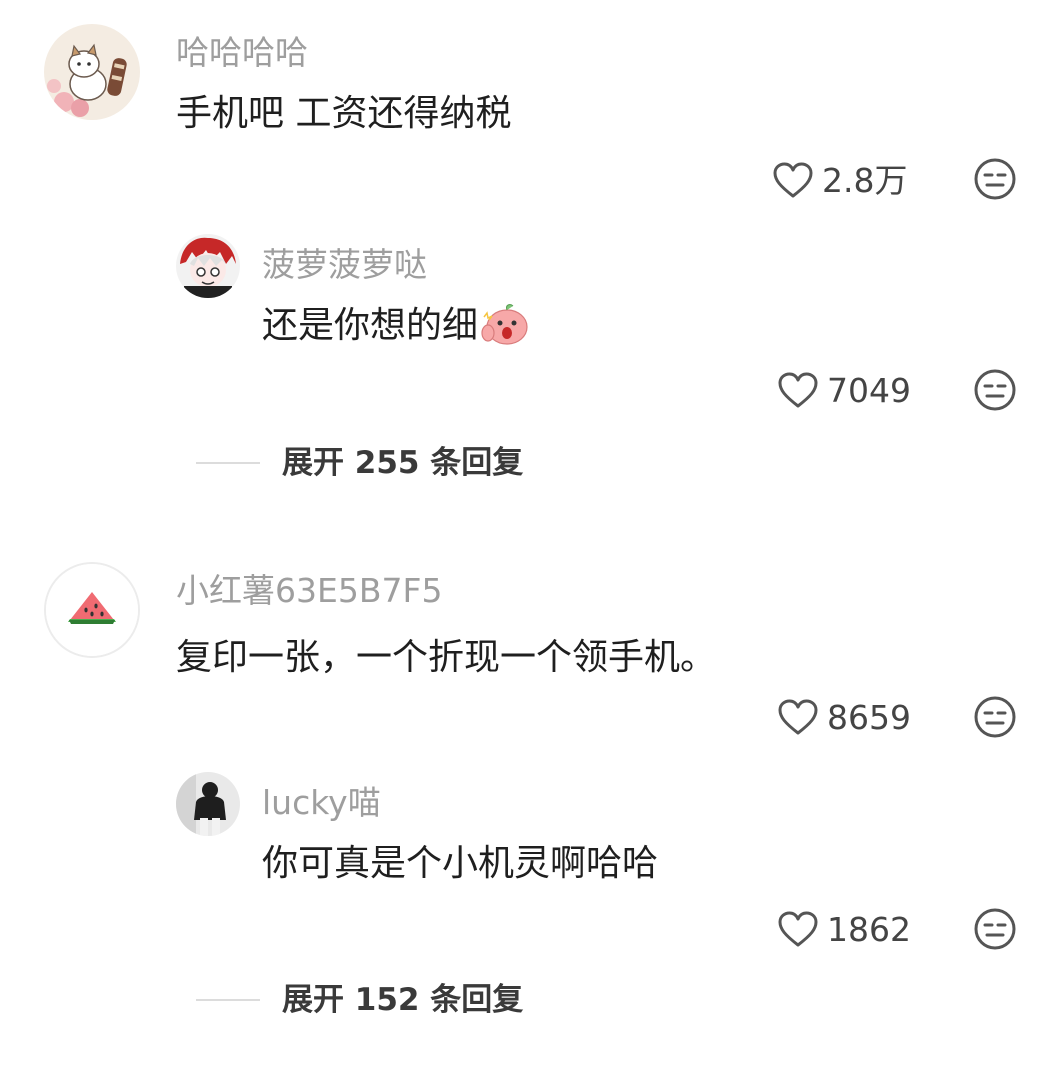  Describe the element at coordinates (309, 590) in the screenshot. I see `comment-username: 小红薯63E5B7F5` at that location.